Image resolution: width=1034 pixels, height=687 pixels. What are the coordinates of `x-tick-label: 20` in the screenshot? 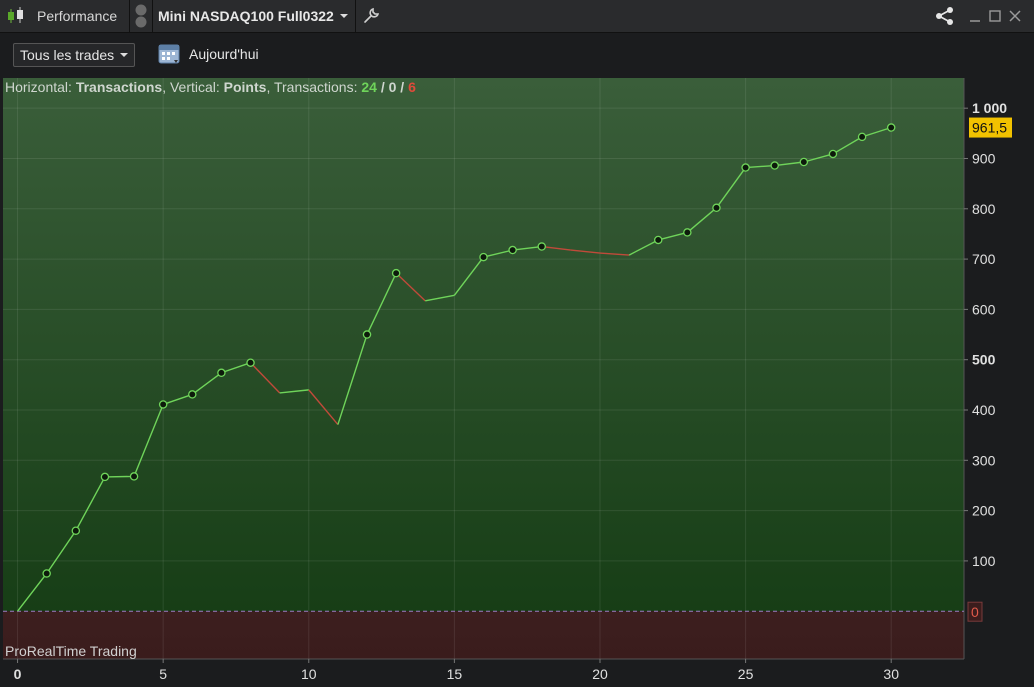 It's located at (600, 674).